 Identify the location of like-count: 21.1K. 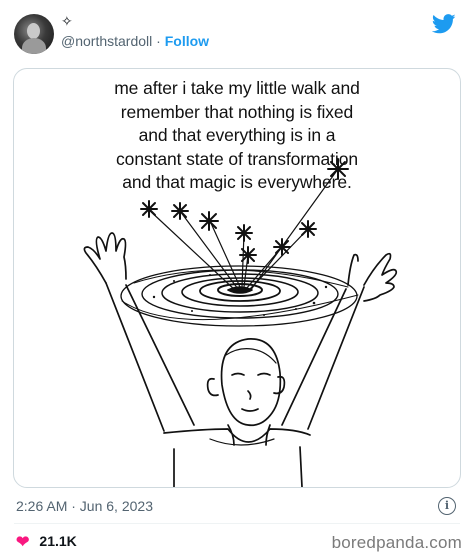
(58, 541).